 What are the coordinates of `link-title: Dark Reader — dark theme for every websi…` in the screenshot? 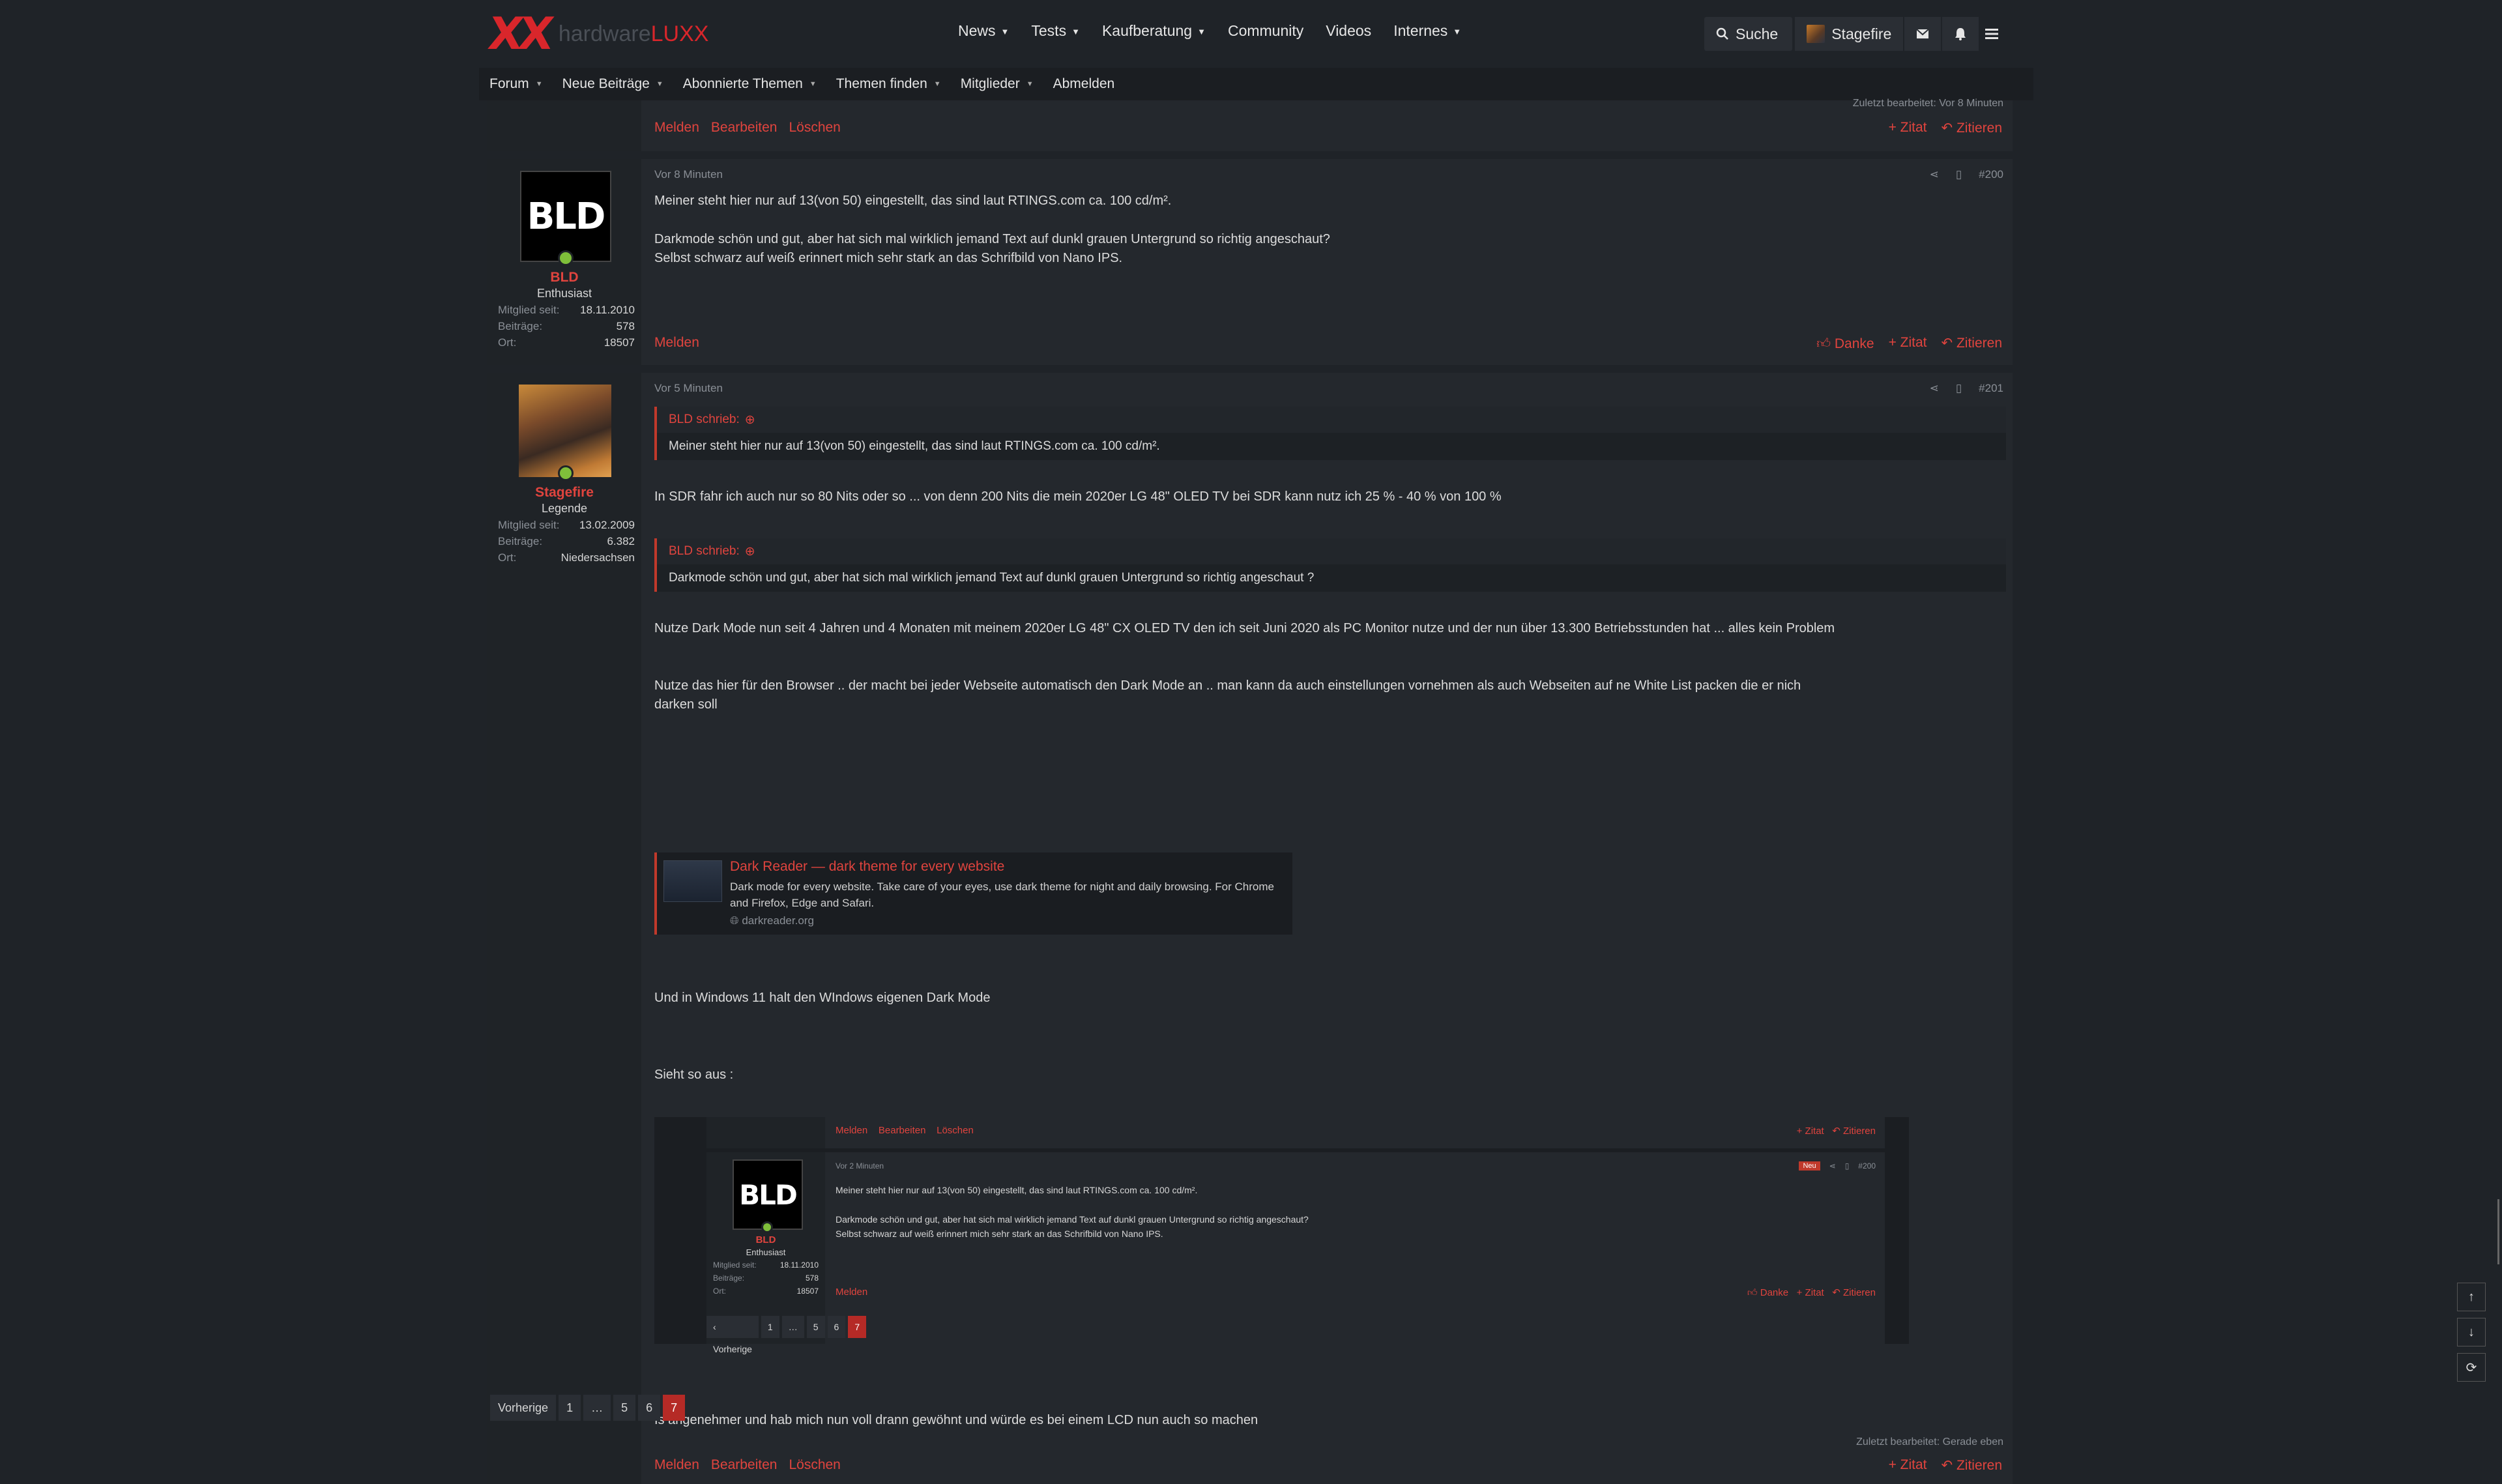 It's located at (867, 867).